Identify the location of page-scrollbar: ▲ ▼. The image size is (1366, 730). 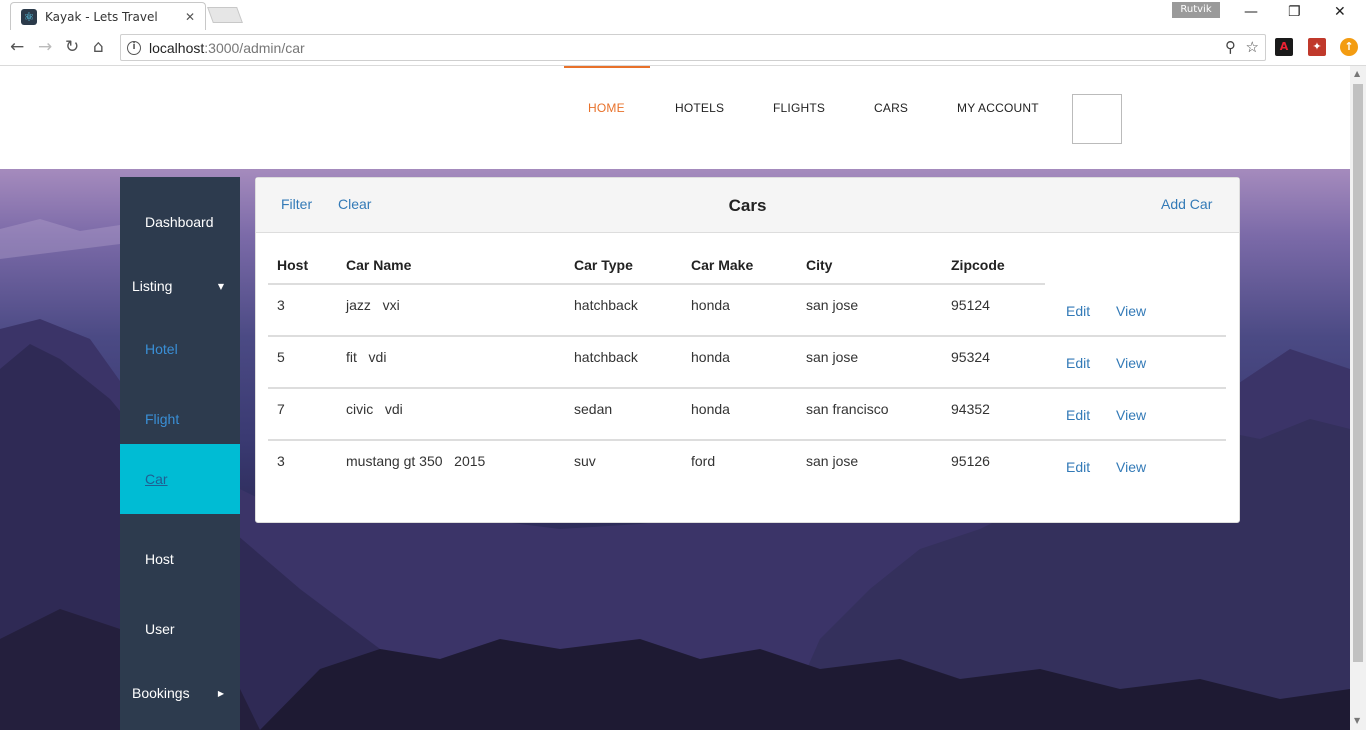
(1358, 398).